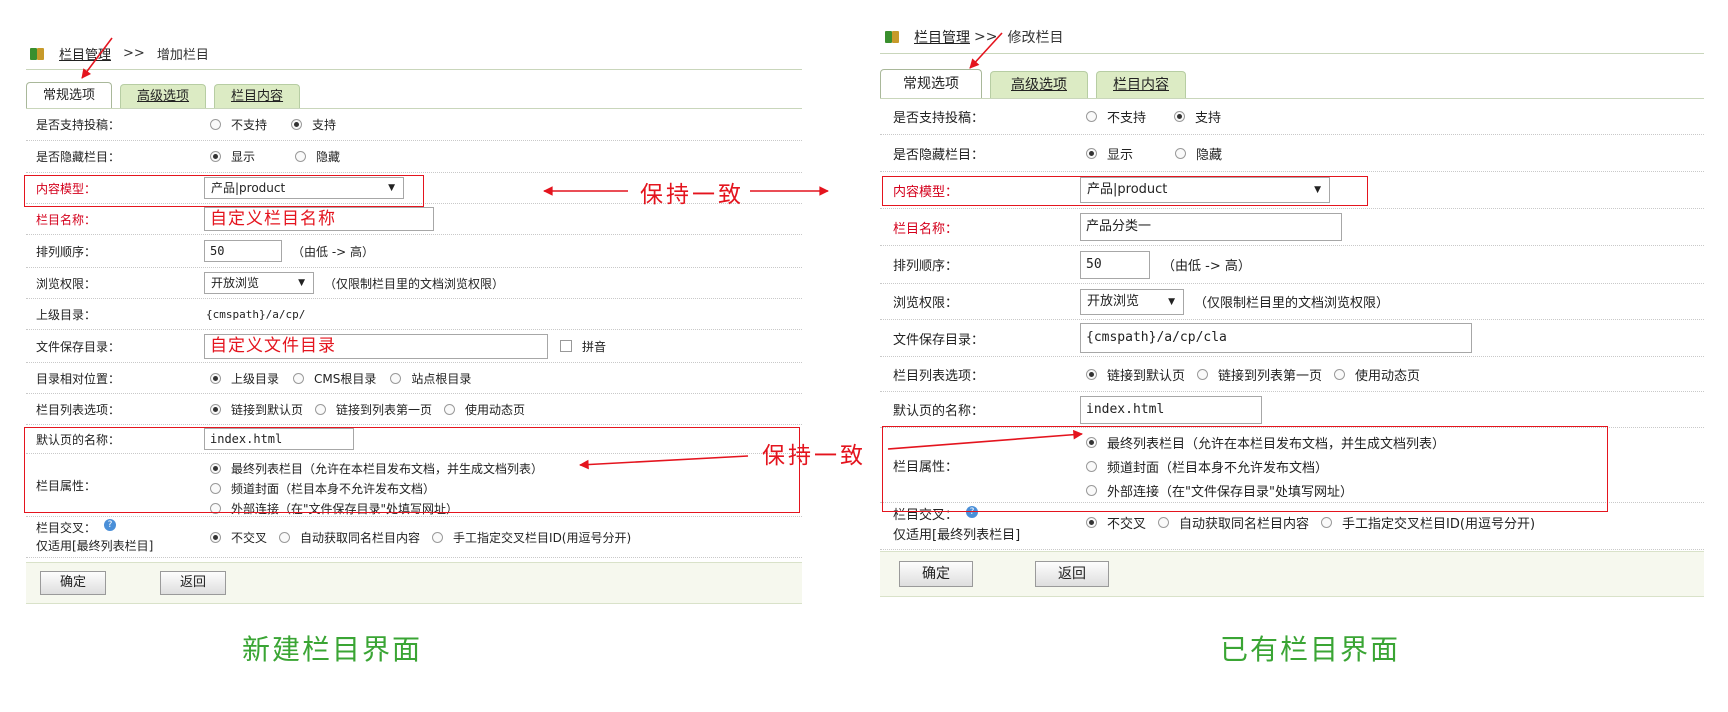  Describe the element at coordinates (986, 50) in the screenshot. I see `arrow-tab-right` at that location.